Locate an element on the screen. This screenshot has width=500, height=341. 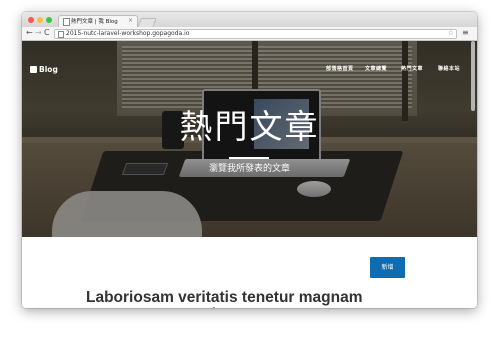
reload-icon: C is located at coordinates (47, 33).